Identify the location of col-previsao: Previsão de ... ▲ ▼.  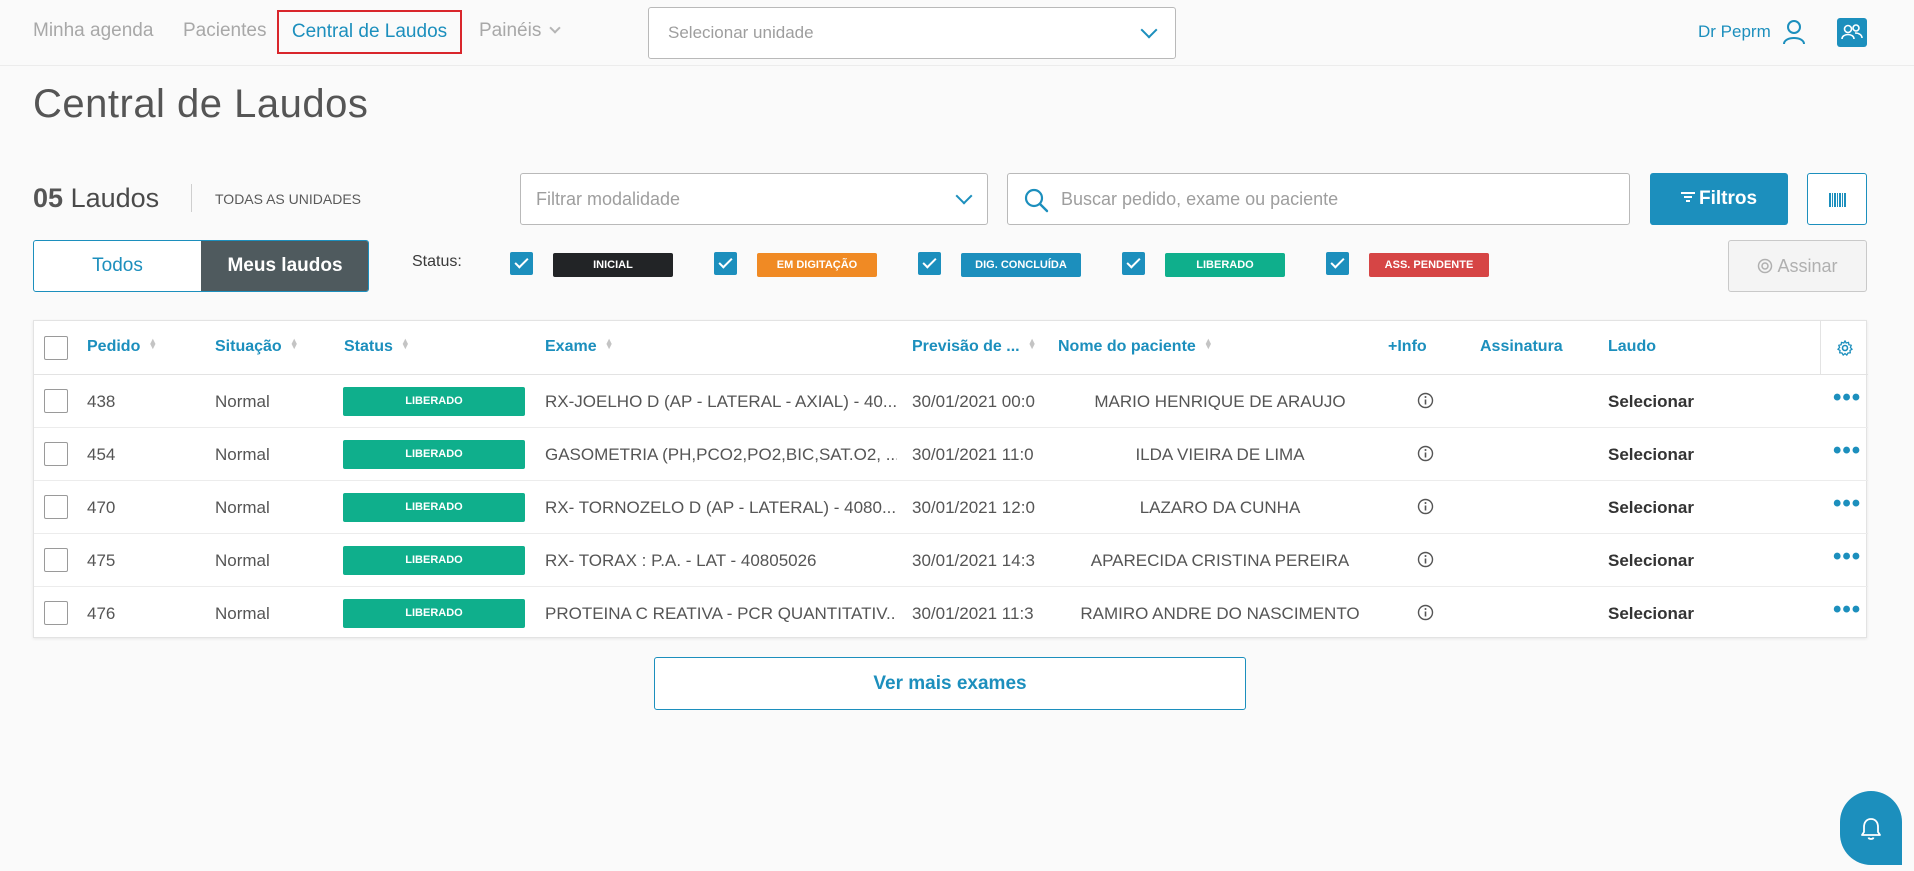
(974, 346).